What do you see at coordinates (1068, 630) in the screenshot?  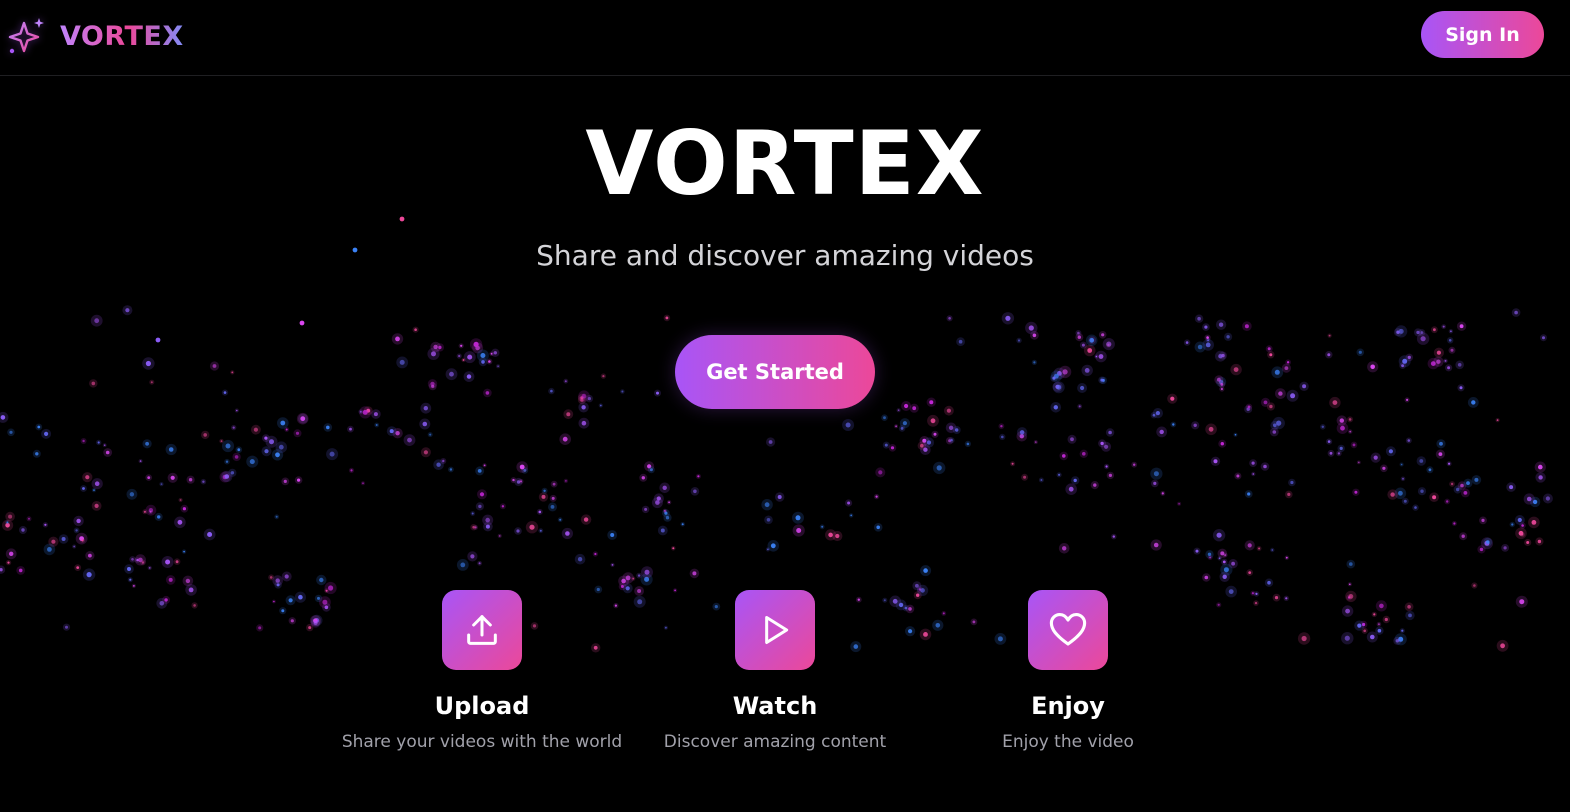 I see `heart-icon` at bounding box center [1068, 630].